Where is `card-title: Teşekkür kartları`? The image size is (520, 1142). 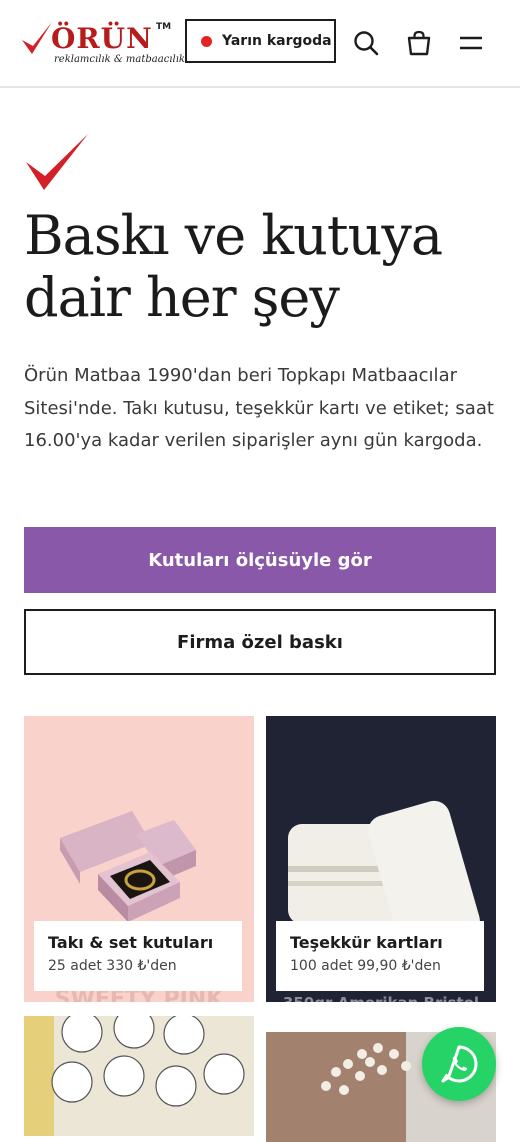
card-title: Teşekkür kartları is located at coordinates (366, 942).